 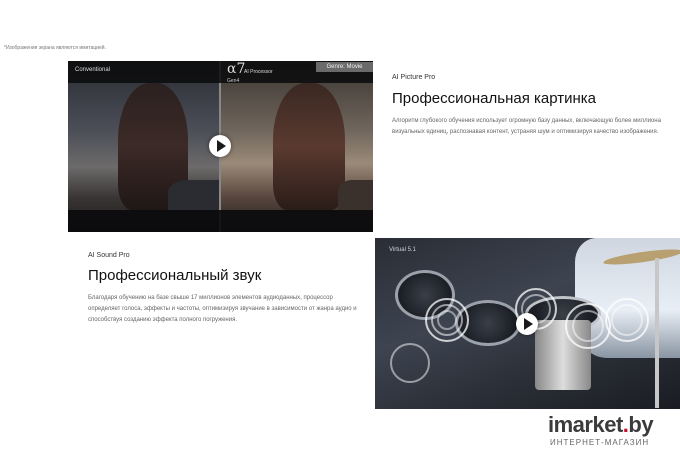 I want to click on section2-subtitle: AI Sound Pro, so click(x=109, y=255).